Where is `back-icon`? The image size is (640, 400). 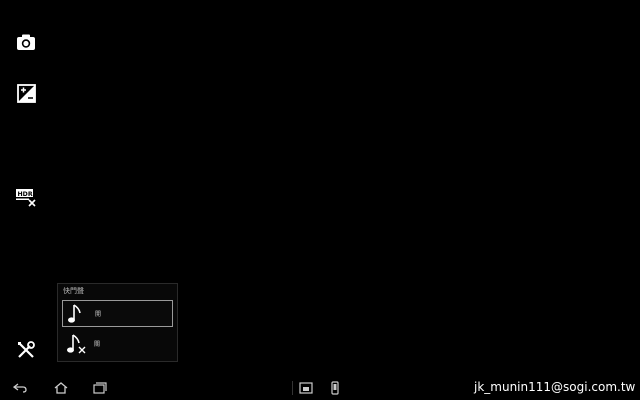 back-icon is located at coordinates (20, 388).